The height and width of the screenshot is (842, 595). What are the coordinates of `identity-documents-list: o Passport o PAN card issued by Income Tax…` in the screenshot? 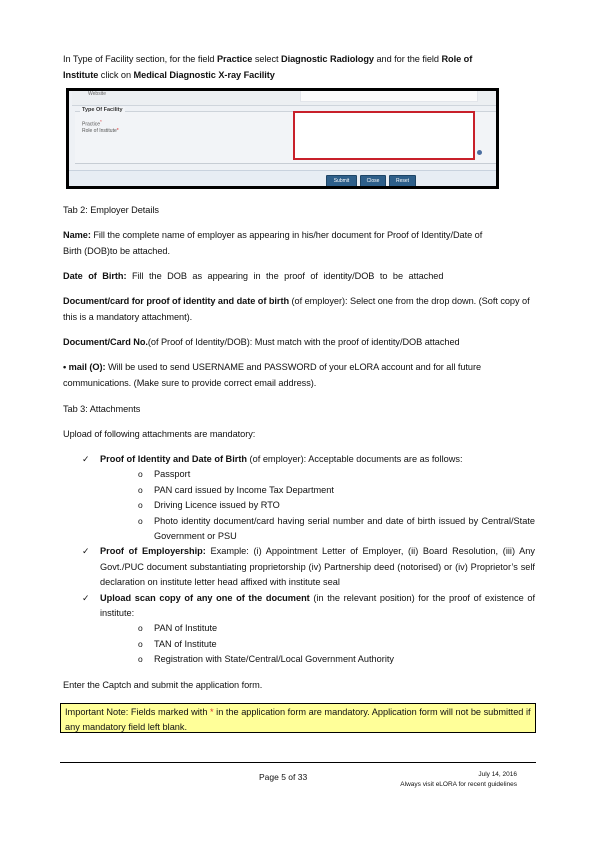 It's located at (317, 505).